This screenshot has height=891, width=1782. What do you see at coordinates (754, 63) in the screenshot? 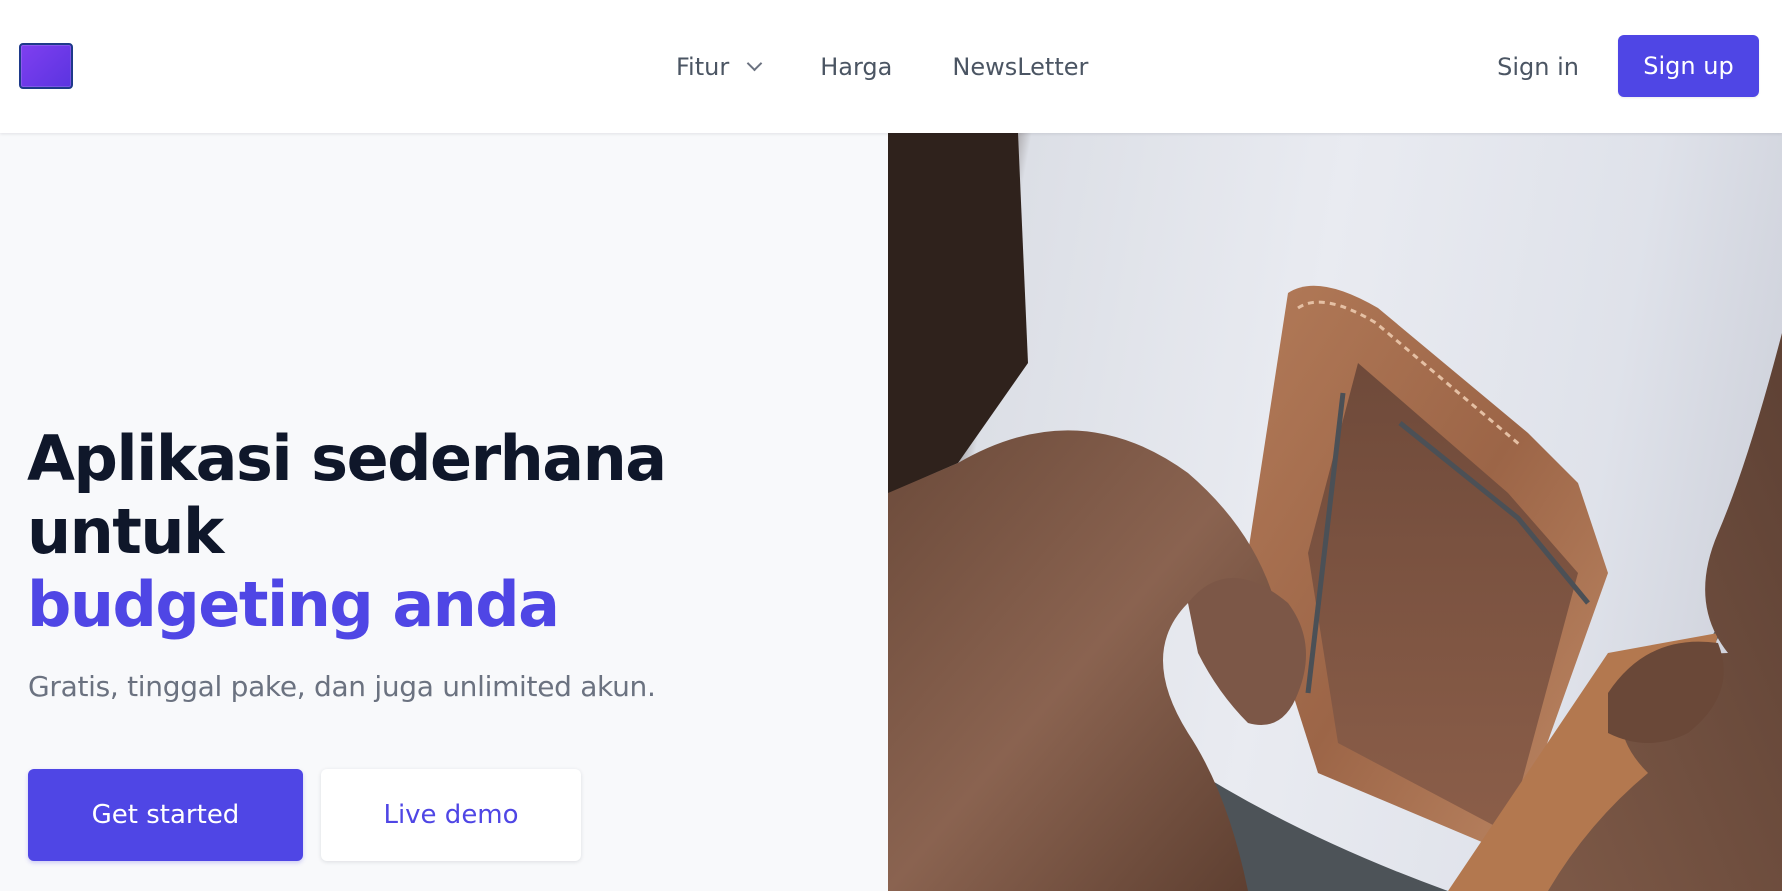
I see `chevron-down-icon` at bounding box center [754, 63].